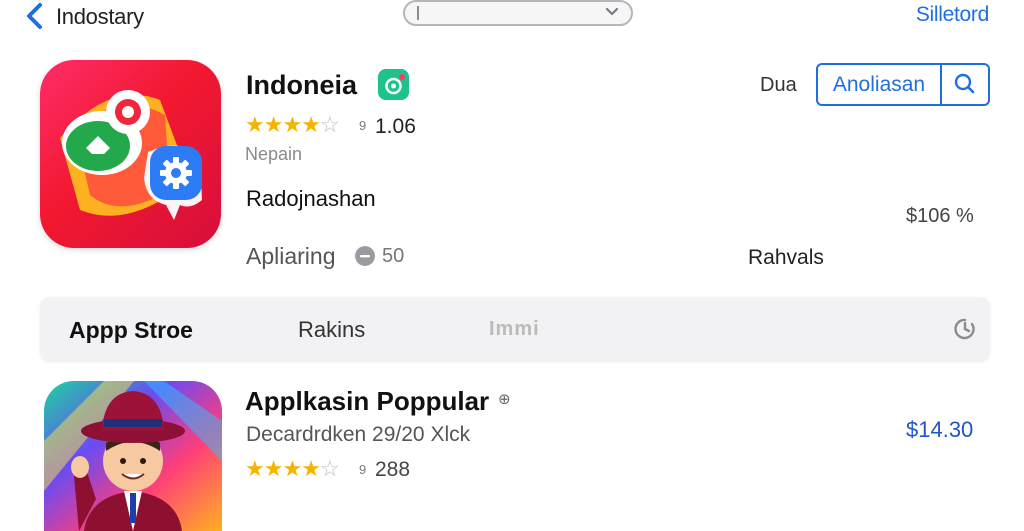 The width and height of the screenshot is (1024, 531). What do you see at coordinates (518, 13) in the screenshot?
I see `search-input` at bounding box center [518, 13].